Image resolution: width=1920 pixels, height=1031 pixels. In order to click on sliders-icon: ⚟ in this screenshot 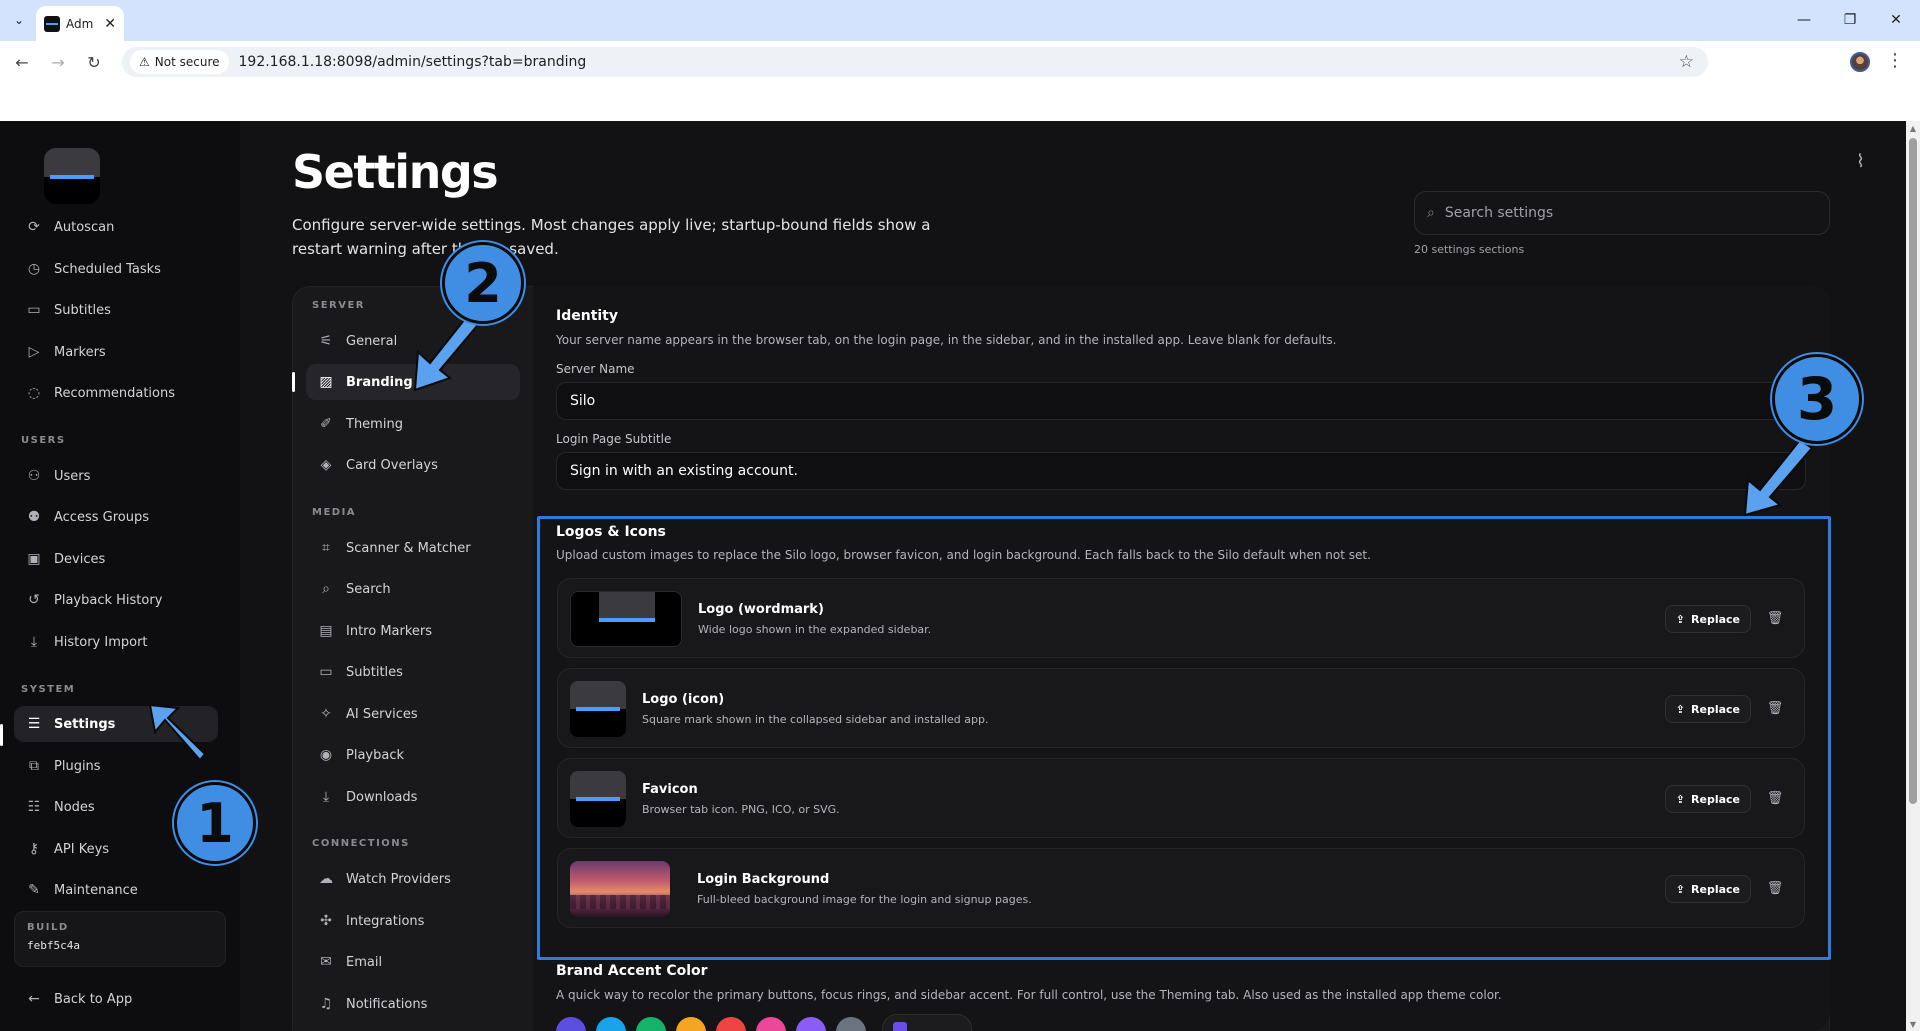, I will do `click(326, 341)`.